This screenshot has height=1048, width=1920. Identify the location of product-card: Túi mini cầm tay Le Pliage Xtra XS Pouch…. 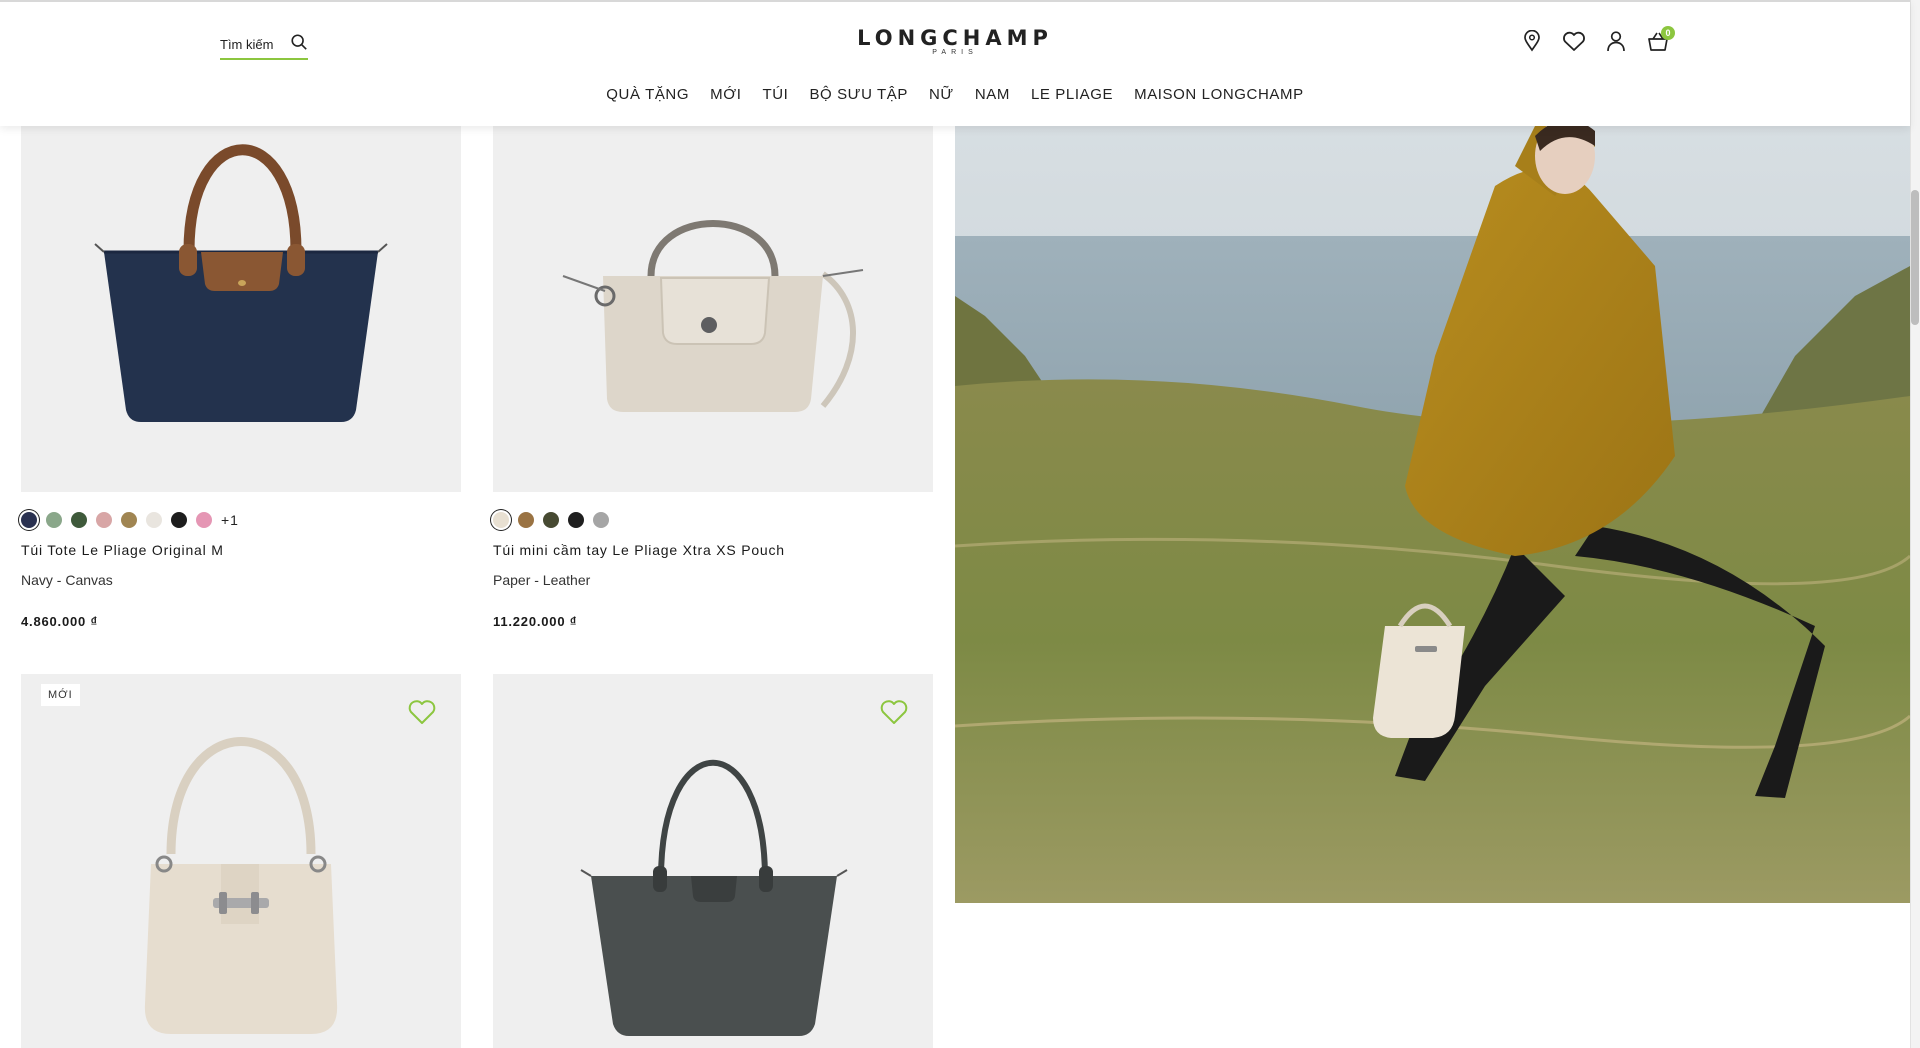
(713, 377).